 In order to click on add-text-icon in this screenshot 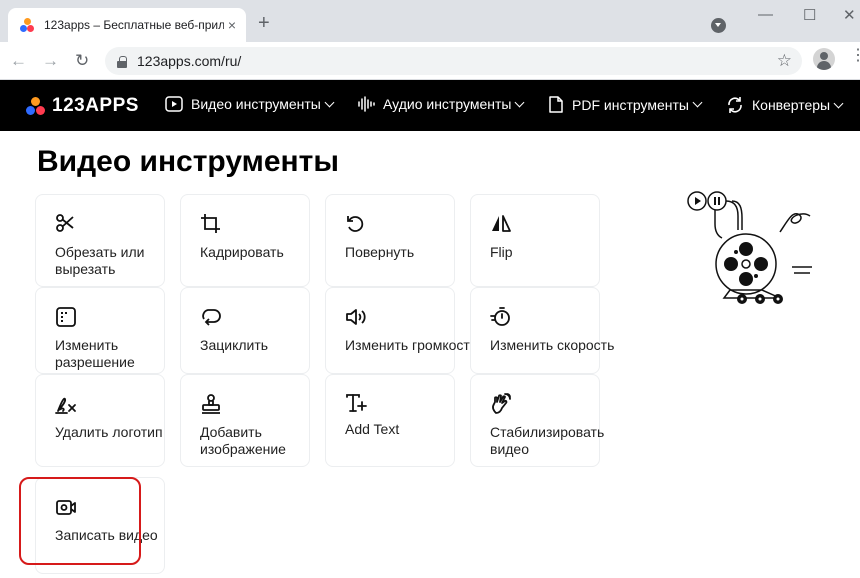, I will do `click(356, 403)`.